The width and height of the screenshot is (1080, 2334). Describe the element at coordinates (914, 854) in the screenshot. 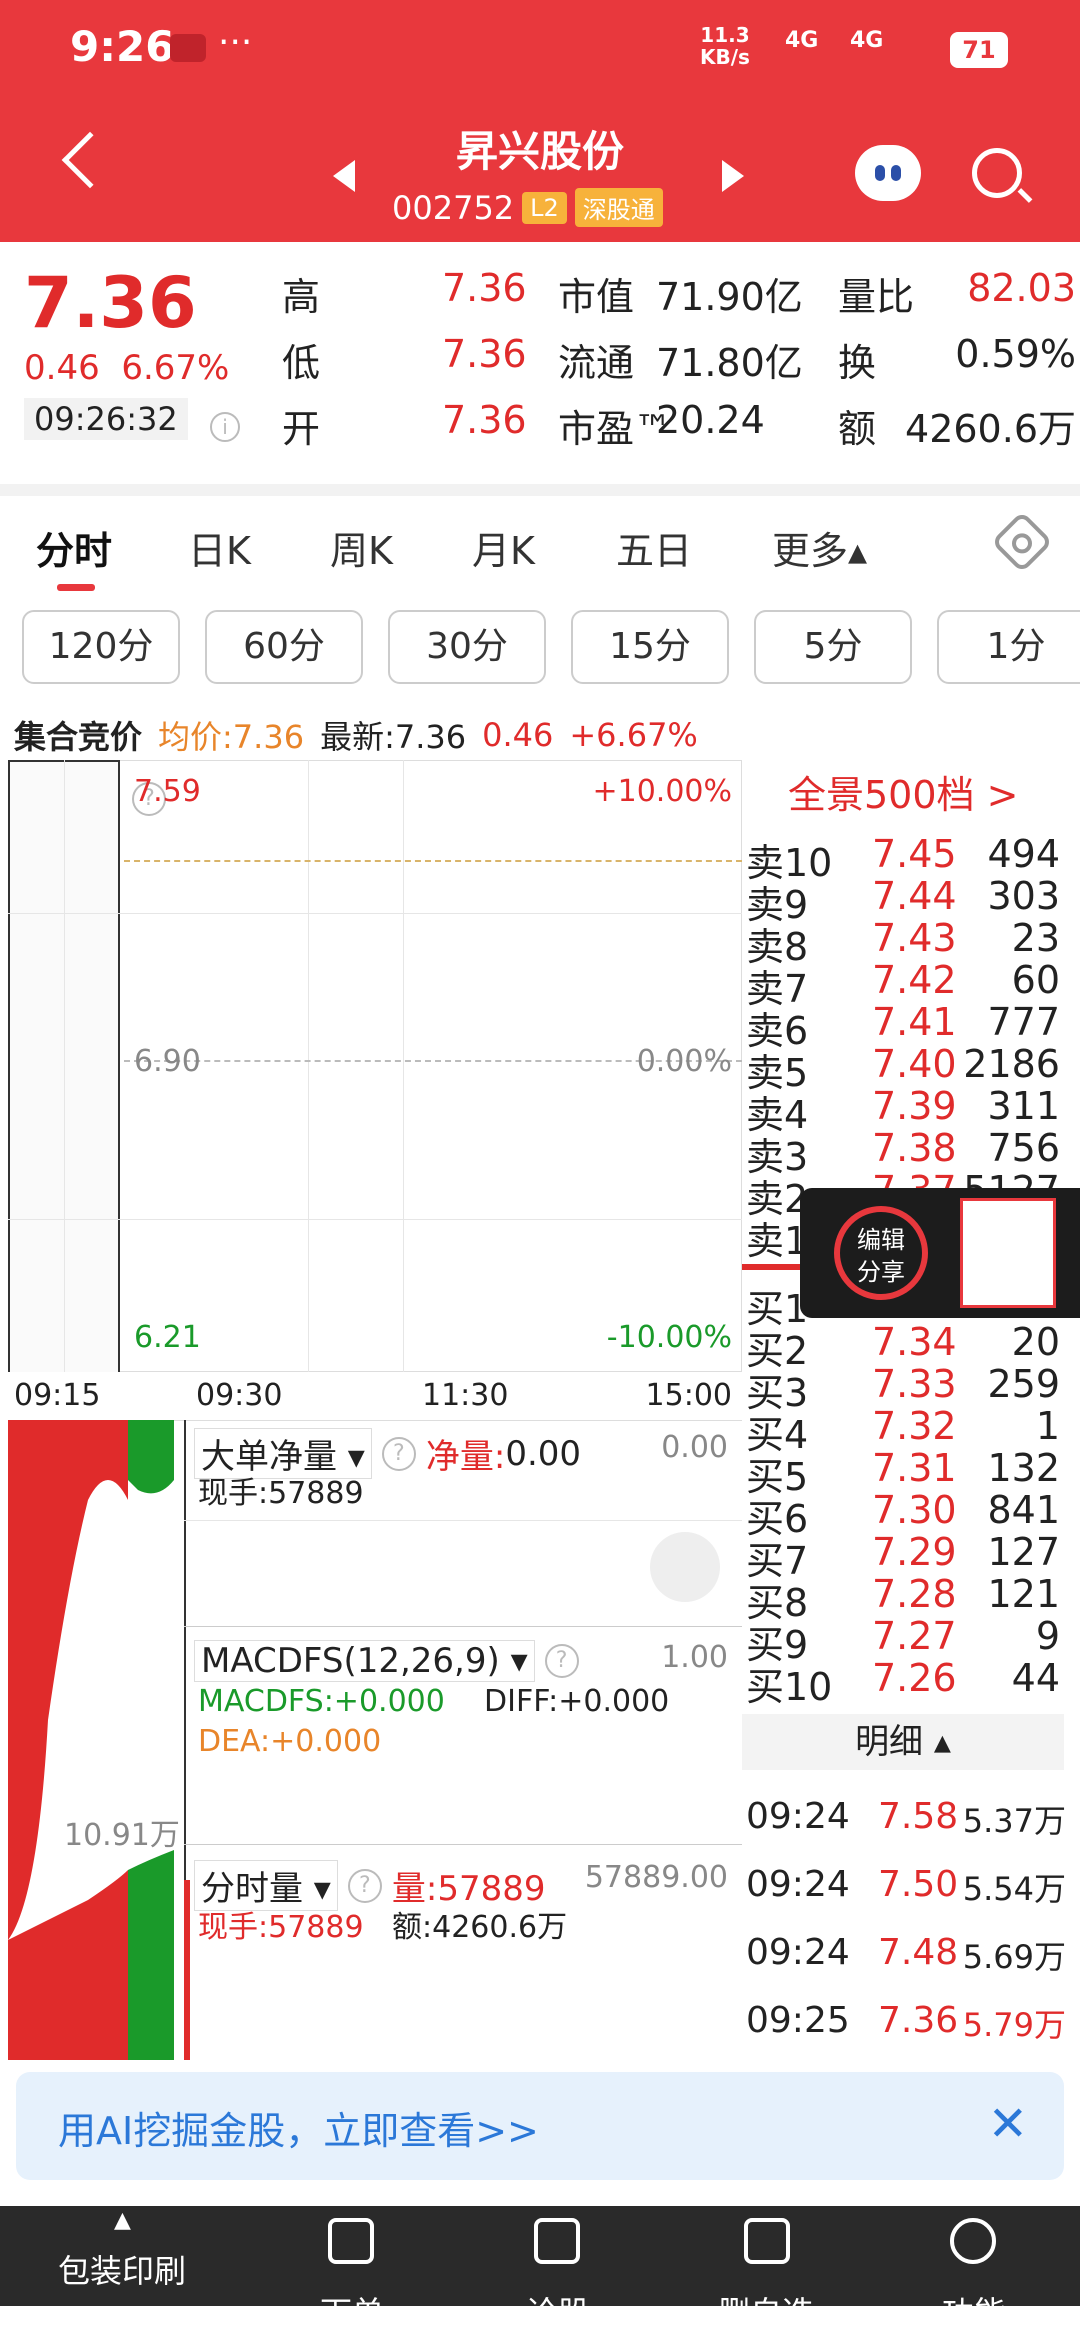

I see `level-price: 7.45` at that location.